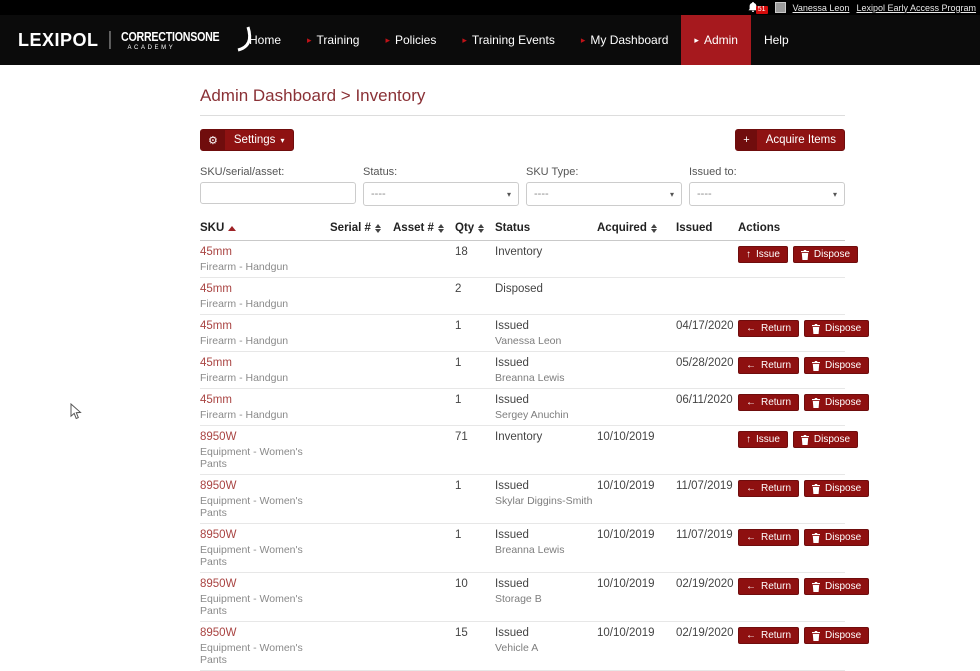 The width and height of the screenshot is (980, 671). Describe the element at coordinates (629, 40) in the screenshot. I see `nav-label: My Dashboard` at that location.